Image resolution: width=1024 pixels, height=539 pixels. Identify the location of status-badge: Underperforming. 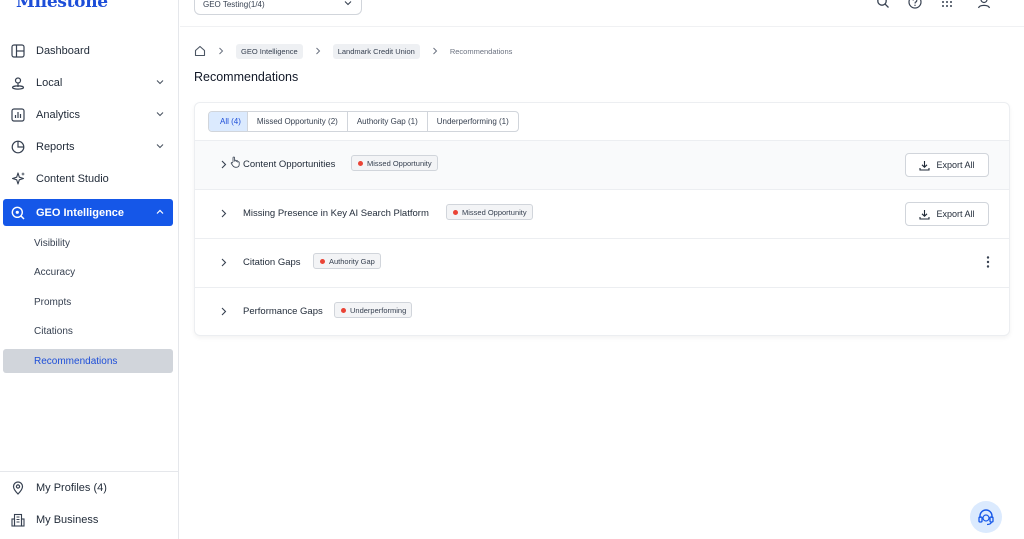
(373, 310).